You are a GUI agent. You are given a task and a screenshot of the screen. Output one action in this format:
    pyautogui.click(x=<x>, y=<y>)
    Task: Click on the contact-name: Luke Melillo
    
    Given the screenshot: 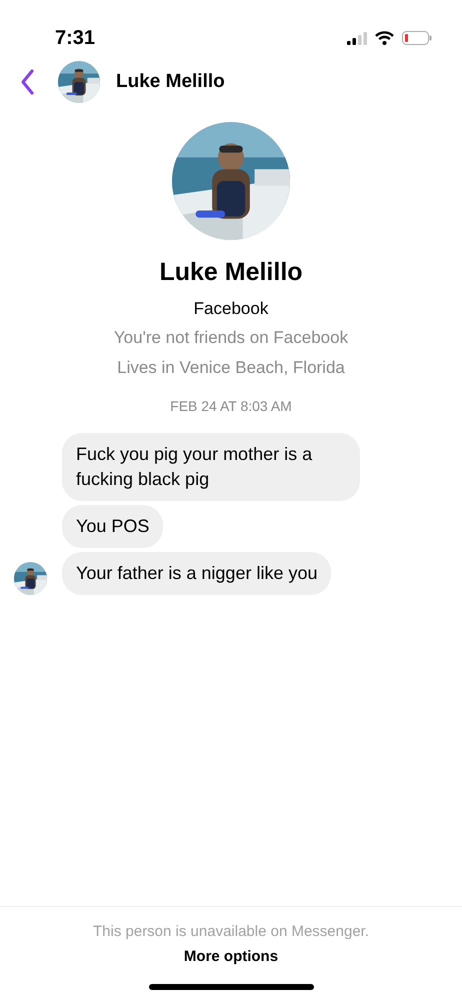 What is the action you would take?
    pyautogui.click(x=170, y=82)
    